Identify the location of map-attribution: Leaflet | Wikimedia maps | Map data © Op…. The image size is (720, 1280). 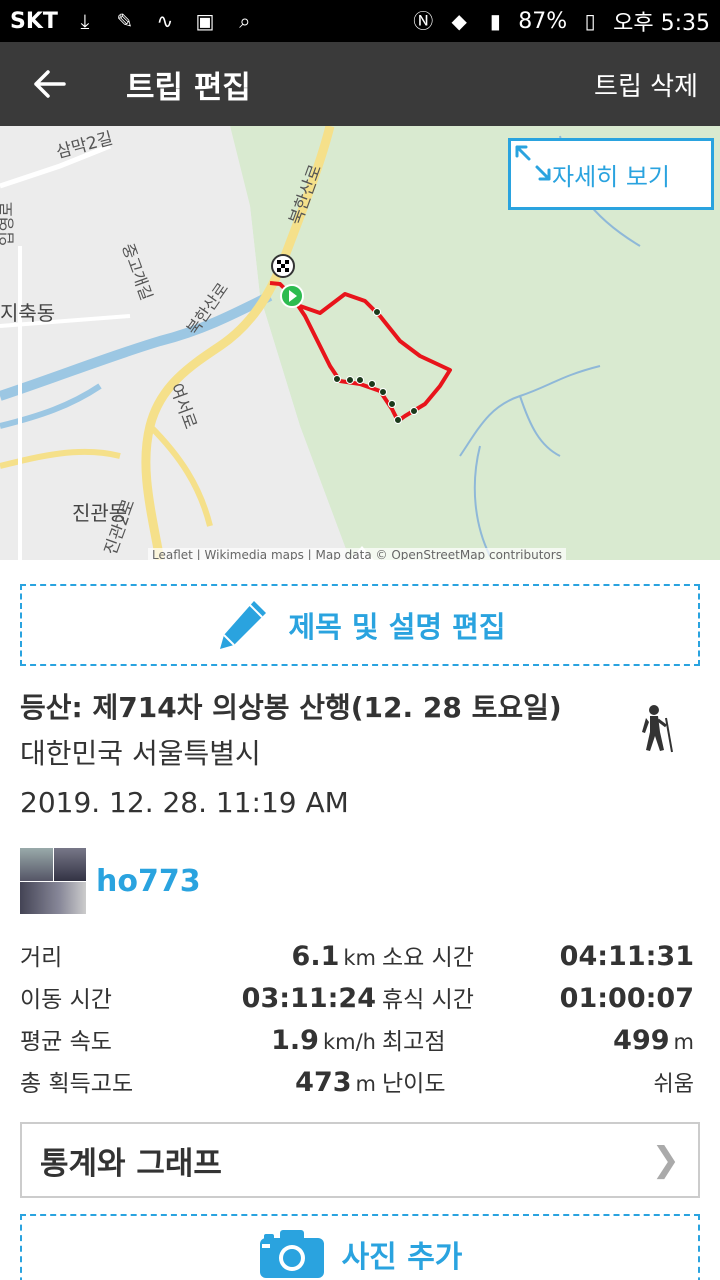
(357, 554).